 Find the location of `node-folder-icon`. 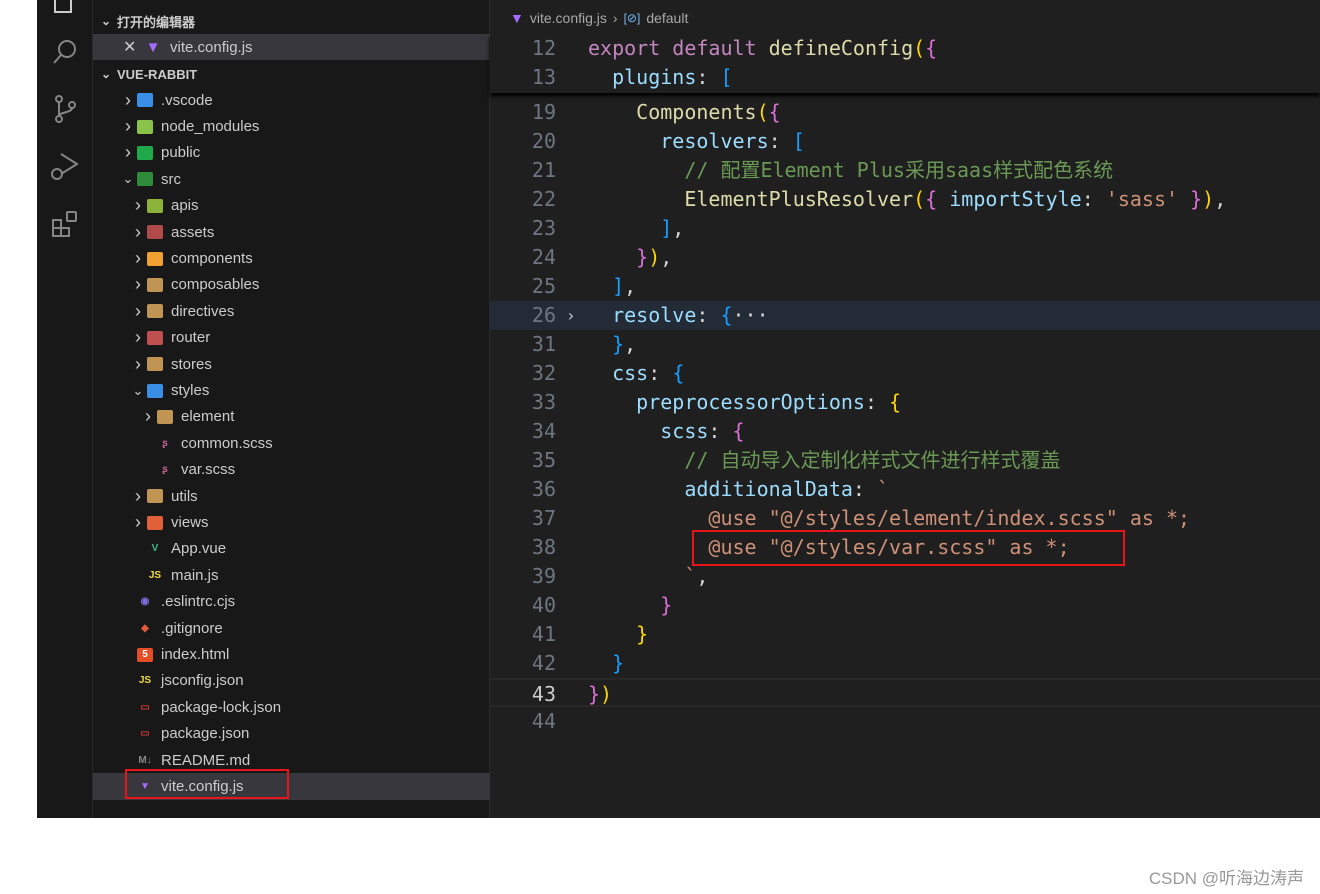

node-folder-icon is located at coordinates (145, 126).